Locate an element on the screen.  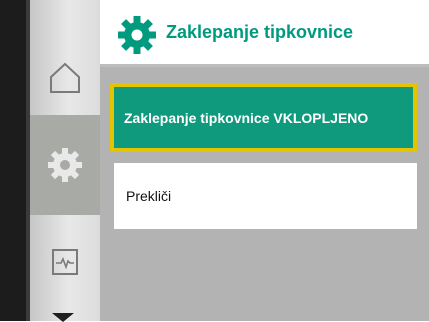
menu-option-cancel: Prekliči is located at coordinates (265, 196).